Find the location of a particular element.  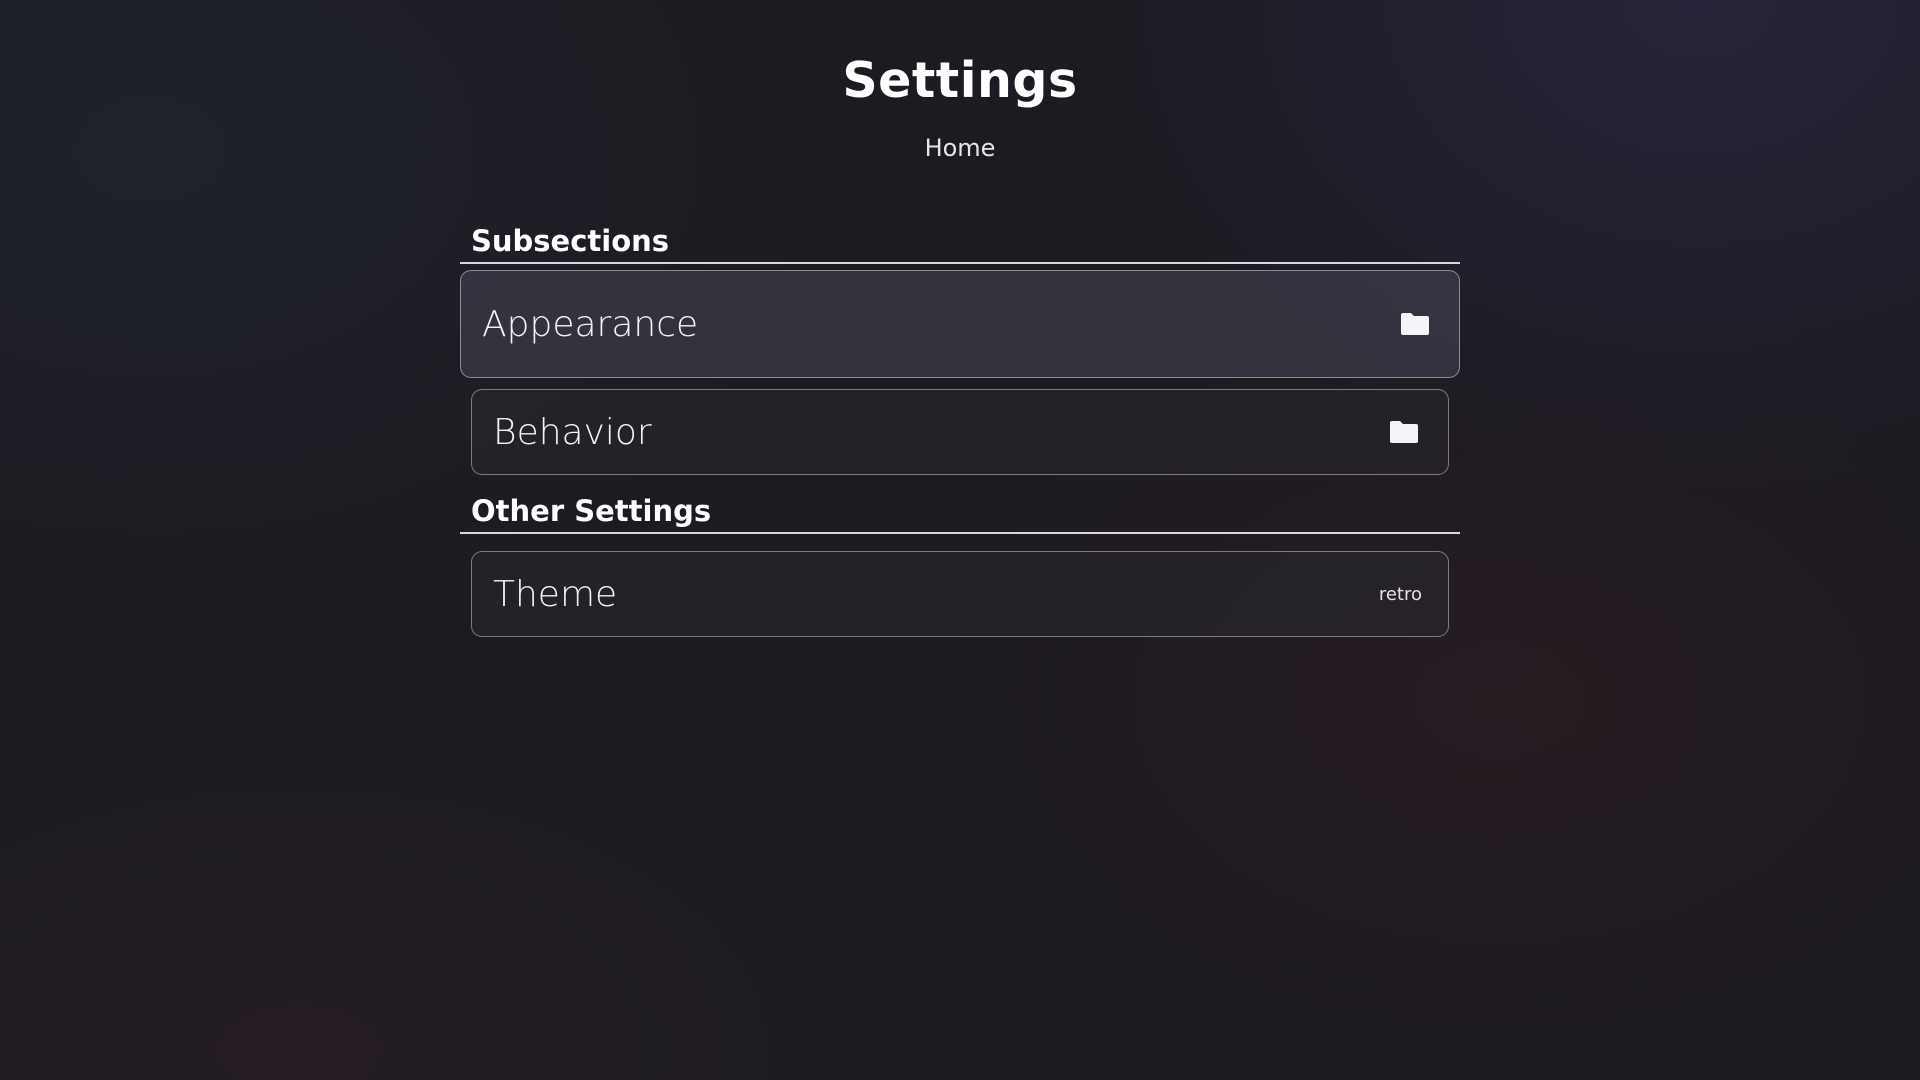

subsection-behavior: Behavior is located at coordinates (960, 432).